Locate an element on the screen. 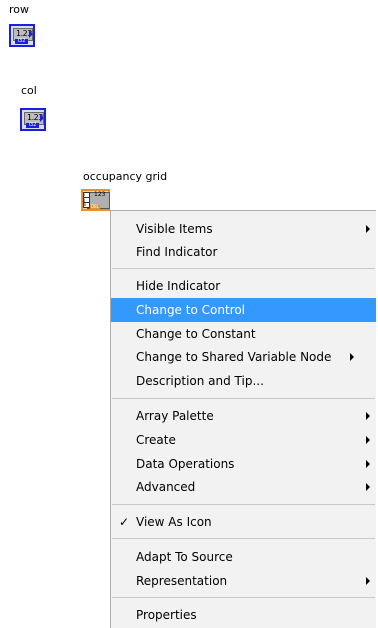 This screenshot has height=628, width=378. grid-type-badge: DBL is located at coordinates (95, 206).